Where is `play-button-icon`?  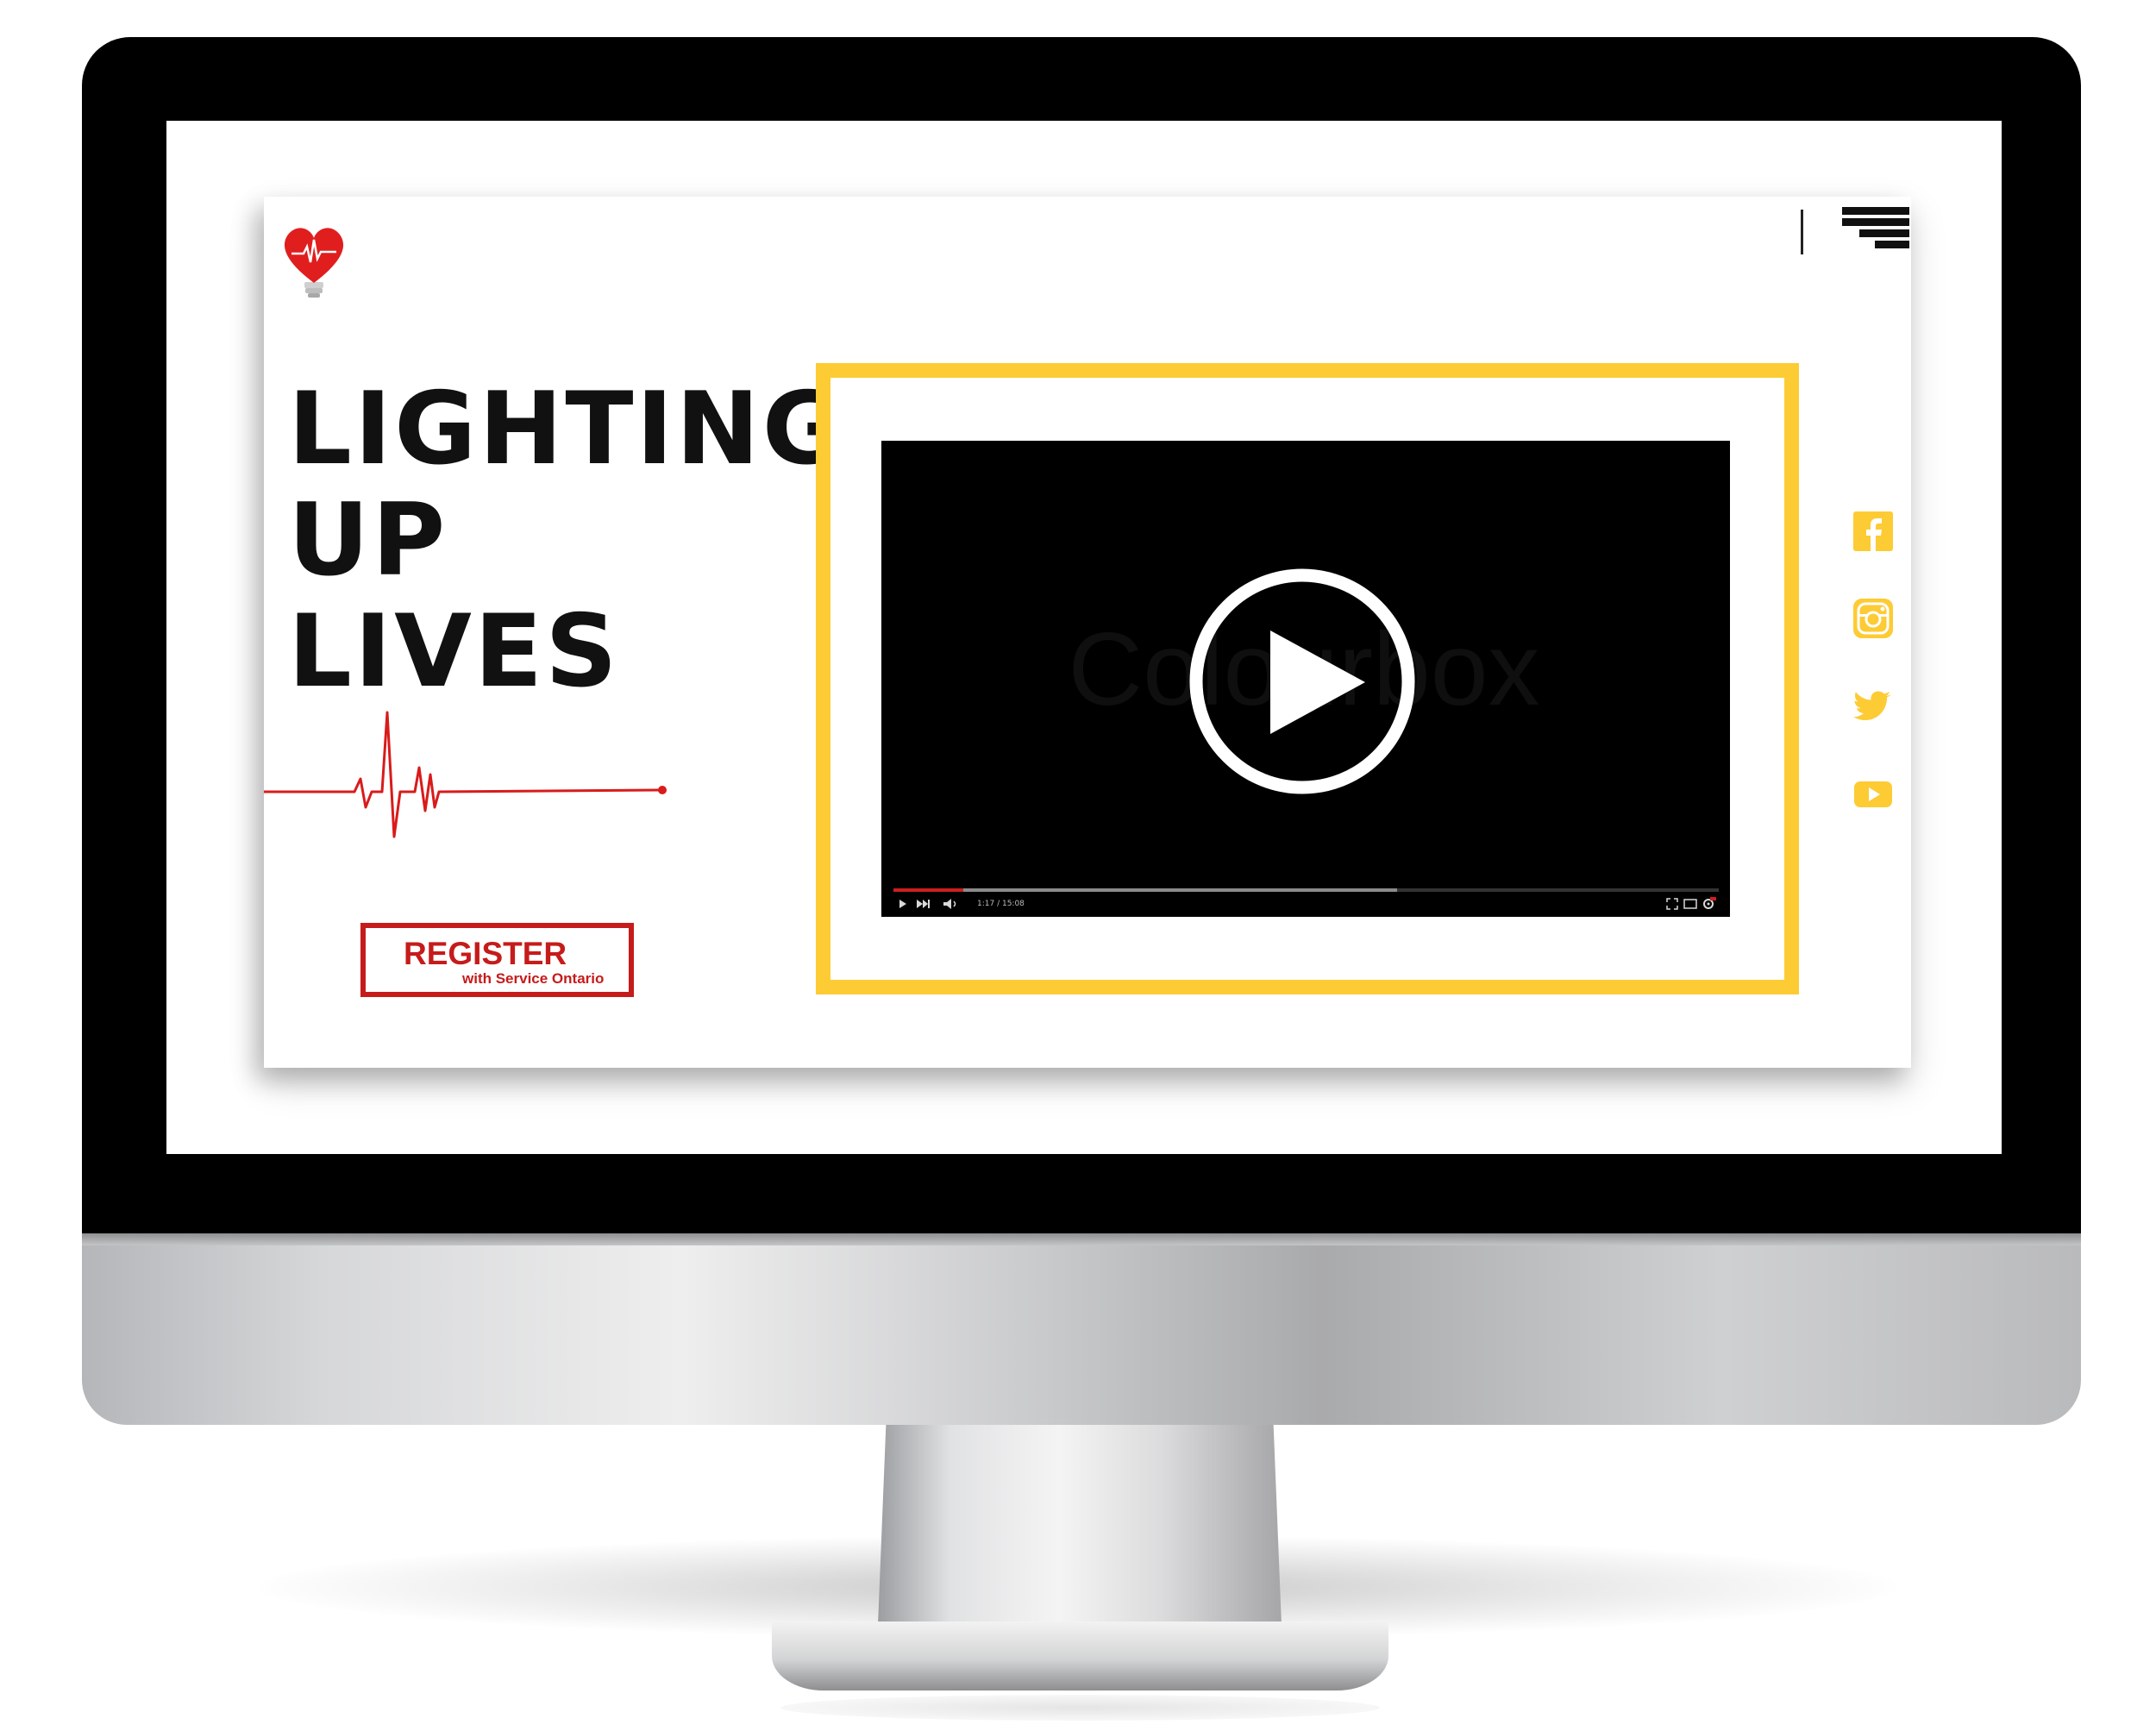
play-button-icon is located at coordinates (1302, 681).